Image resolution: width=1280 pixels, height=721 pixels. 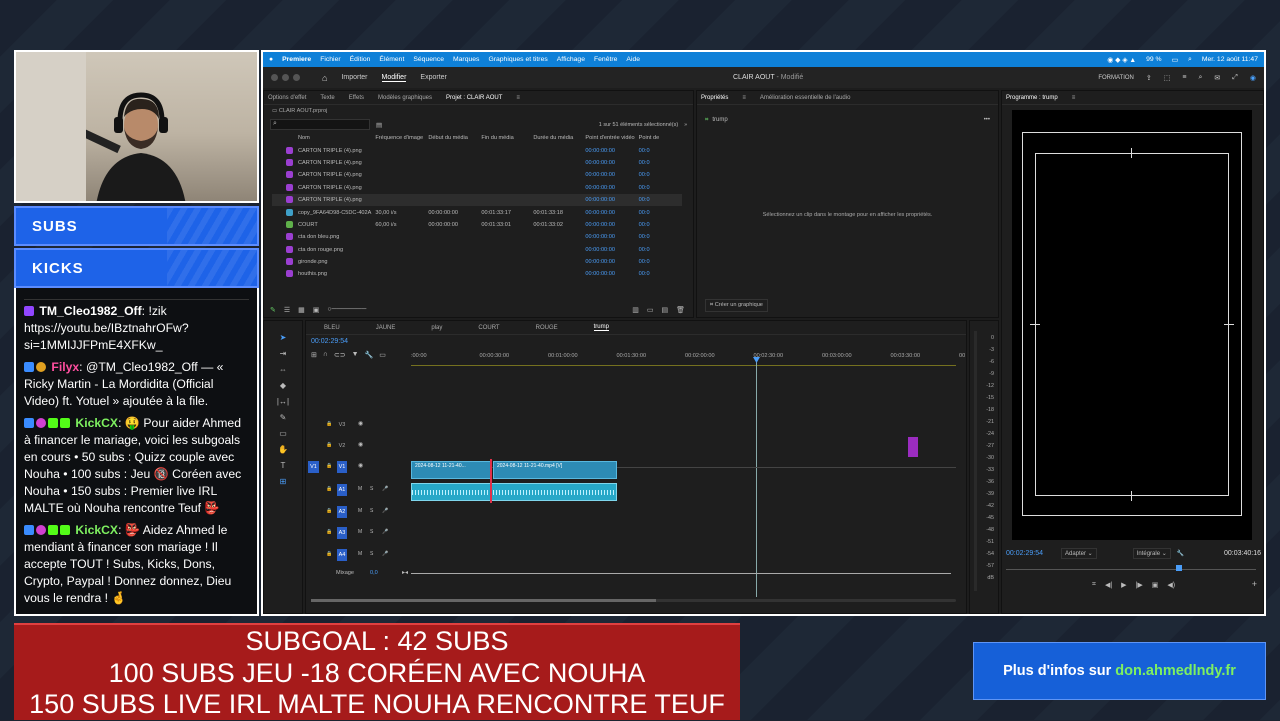 What do you see at coordinates (1024, 553) in the screenshot?
I see `program-timecode: 00:02:29:54` at bounding box center [1024, 553].